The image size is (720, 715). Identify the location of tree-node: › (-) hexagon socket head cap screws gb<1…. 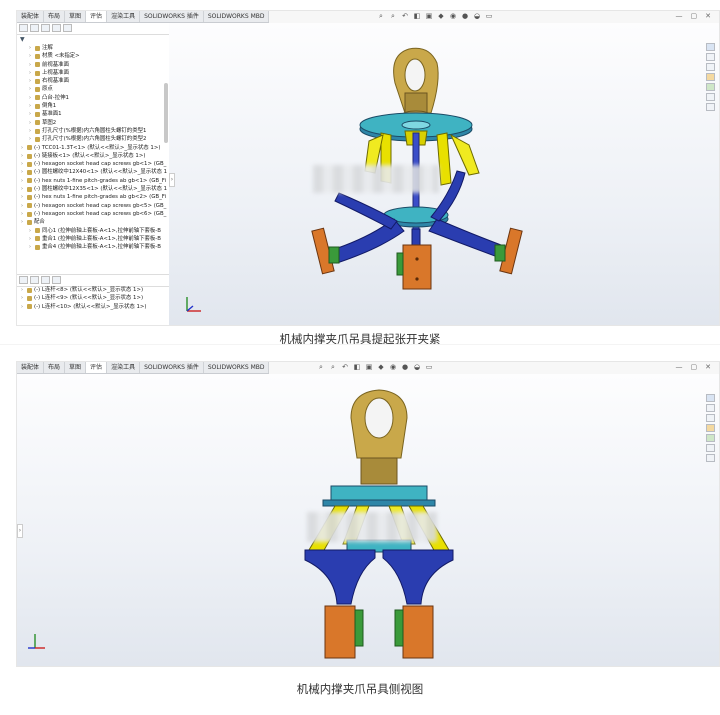
(93, 164).